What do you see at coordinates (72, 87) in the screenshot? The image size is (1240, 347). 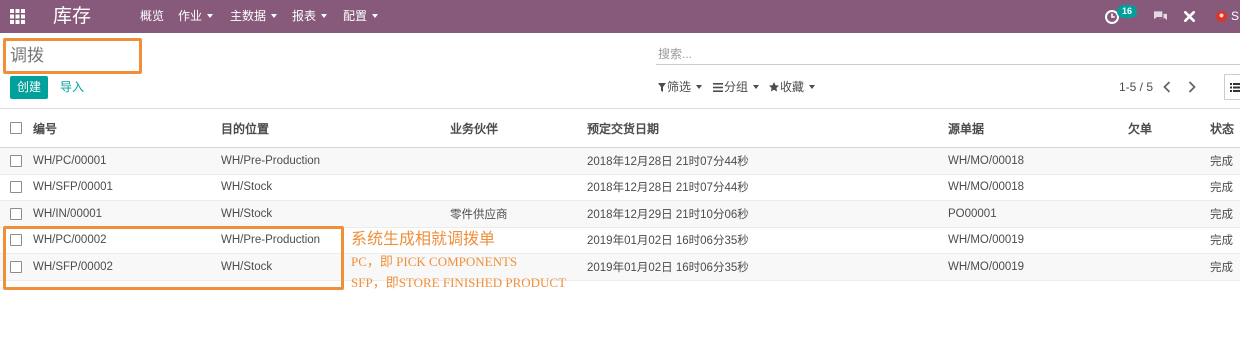 I see `import-button: 导入` at bounding box center [72, 87].